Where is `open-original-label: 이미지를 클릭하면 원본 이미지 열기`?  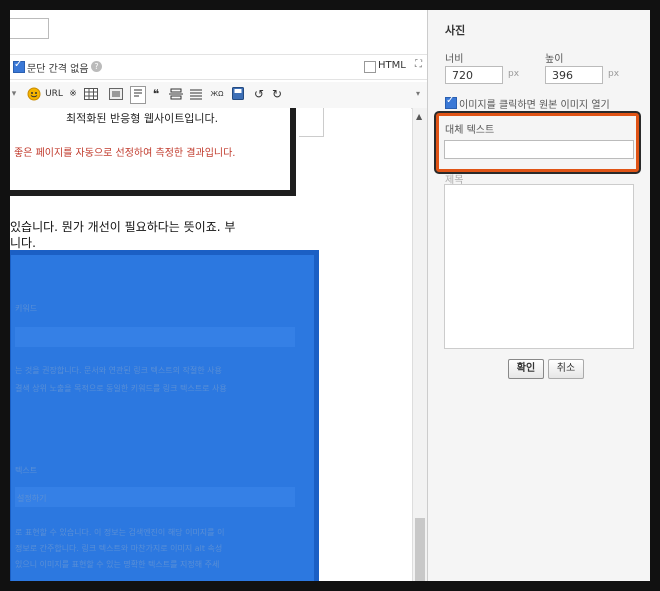
open-original-label: 이미지를 클릭하면 원본 이미지 열기 is located at coordinates (534, 105).